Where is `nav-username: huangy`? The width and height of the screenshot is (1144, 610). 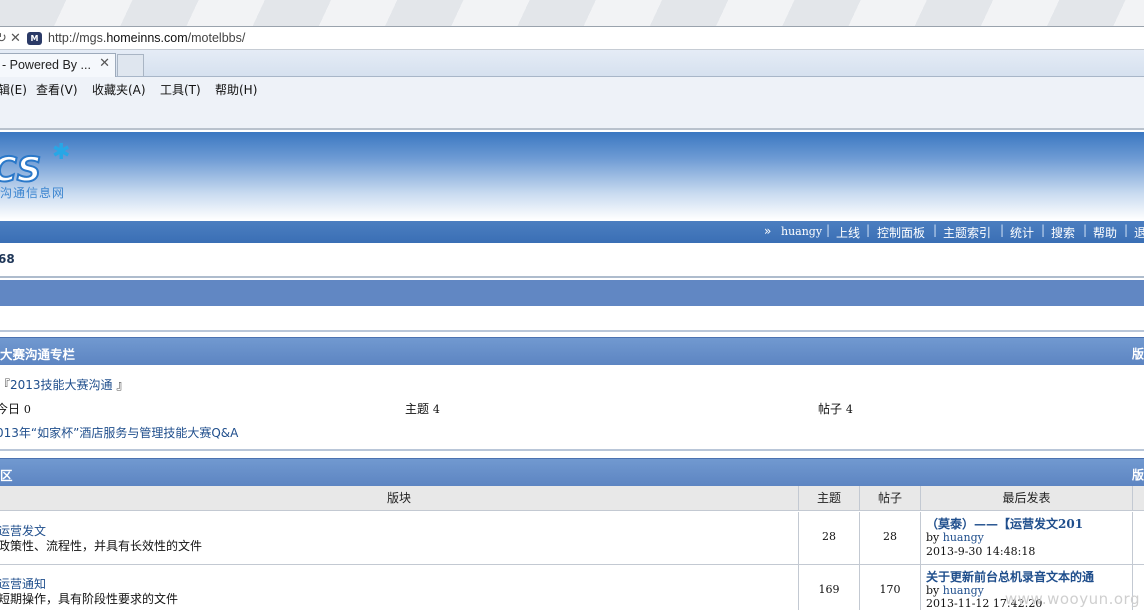
nav-username: huangy is located at coordinates (801, 231).